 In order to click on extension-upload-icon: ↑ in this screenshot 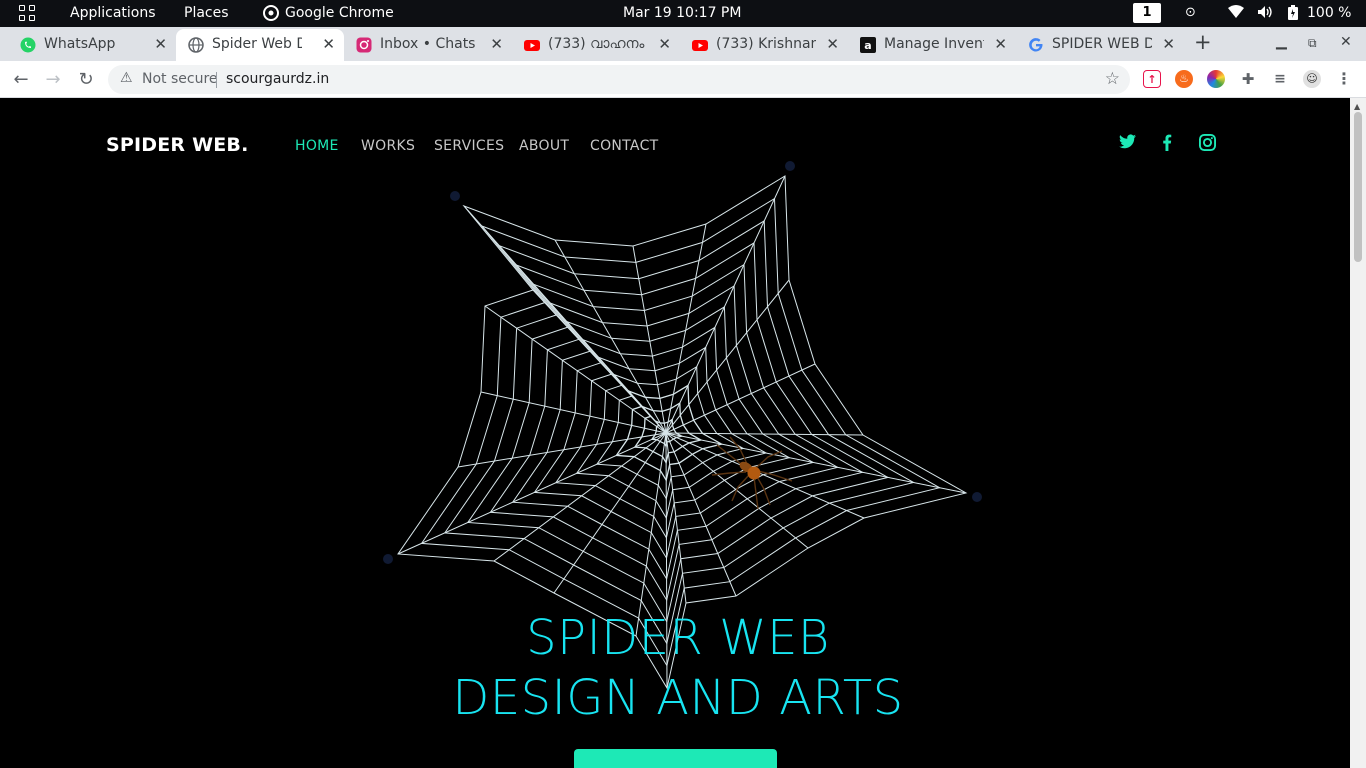, I will do `click(1152, 79)`.